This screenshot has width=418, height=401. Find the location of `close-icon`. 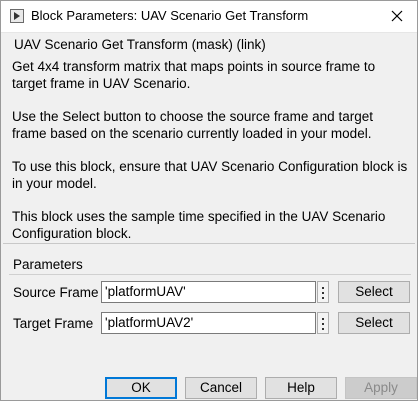

close-icon is located at coordinates (397, 16).